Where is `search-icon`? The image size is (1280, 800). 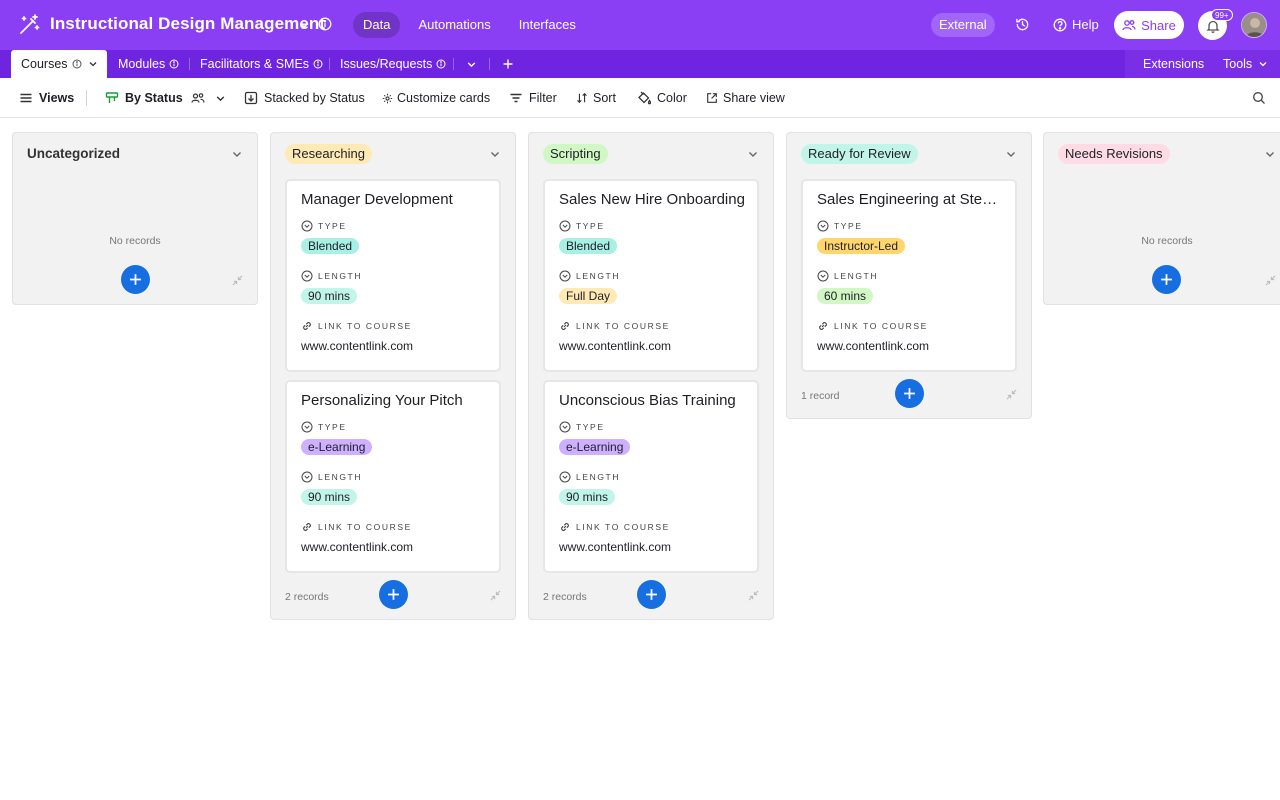 search-icon is located at coordinates (1259, 98).